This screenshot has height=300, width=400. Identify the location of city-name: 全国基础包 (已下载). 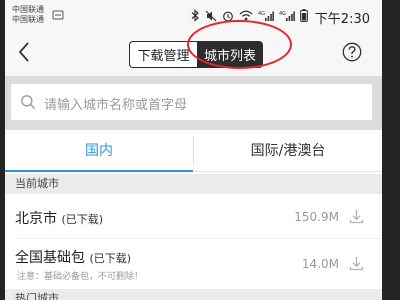
(73, 257).